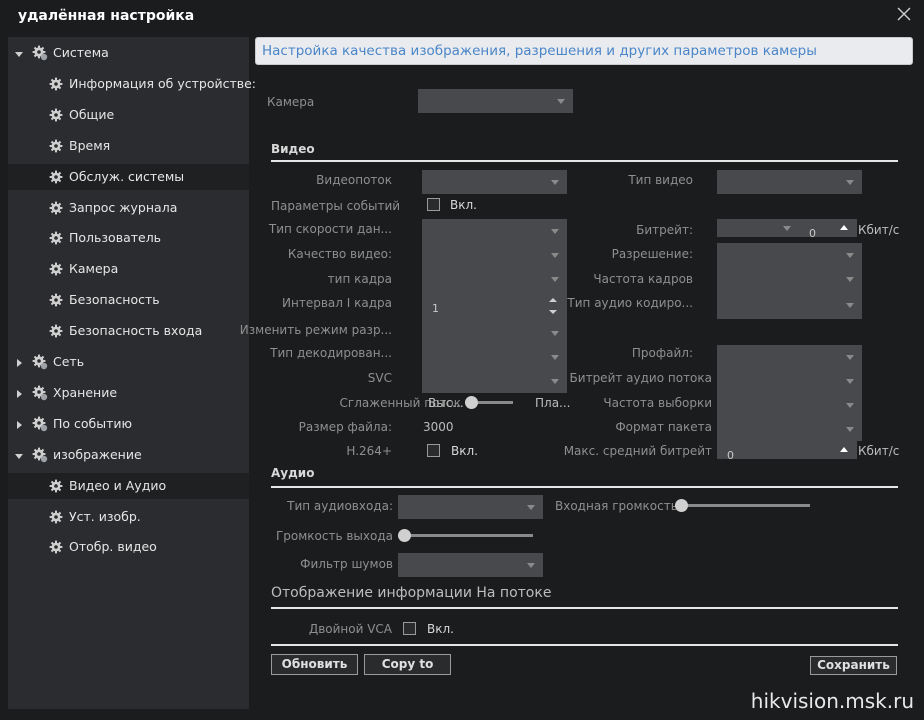 Image resolution: width=924 pixels, height=720 pixels. What do you see at coordinates (128, 269) in the screenshot?
I see `sidebar-item-7: Камера` at bounding box center [128, 269].